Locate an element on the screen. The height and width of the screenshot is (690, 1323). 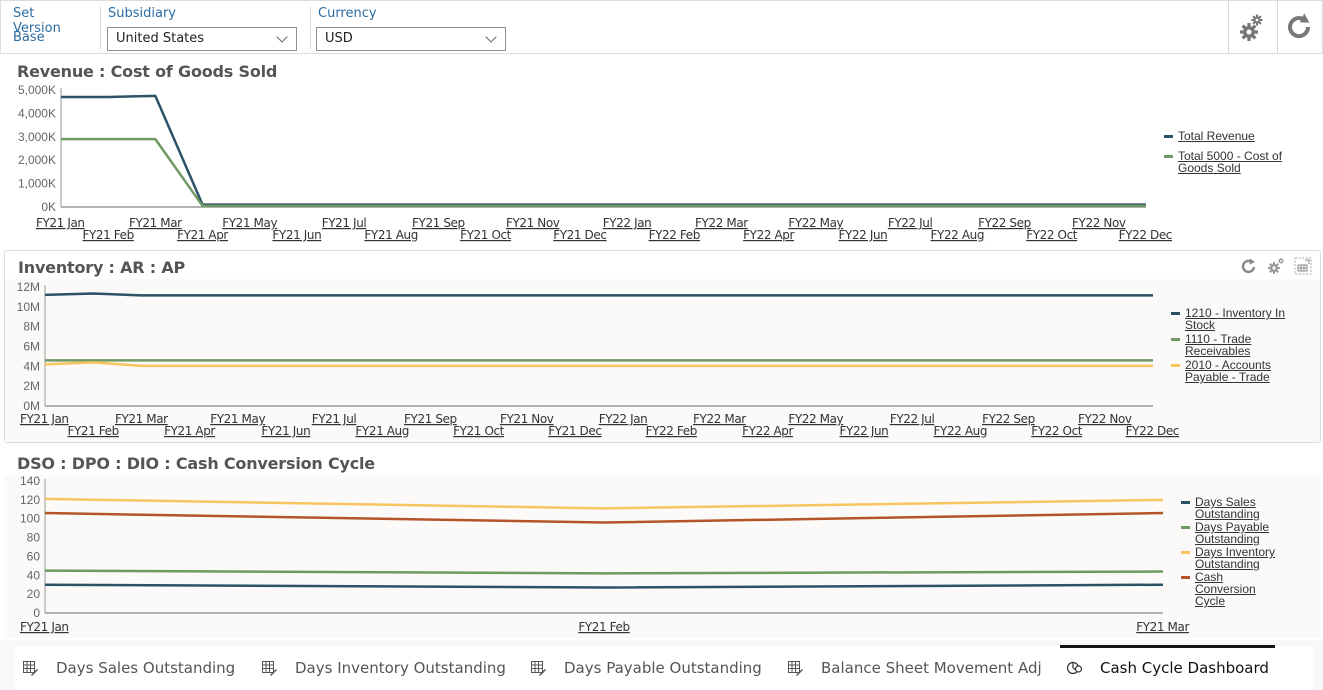
refresh-button is located at coordinates (1300, 27).